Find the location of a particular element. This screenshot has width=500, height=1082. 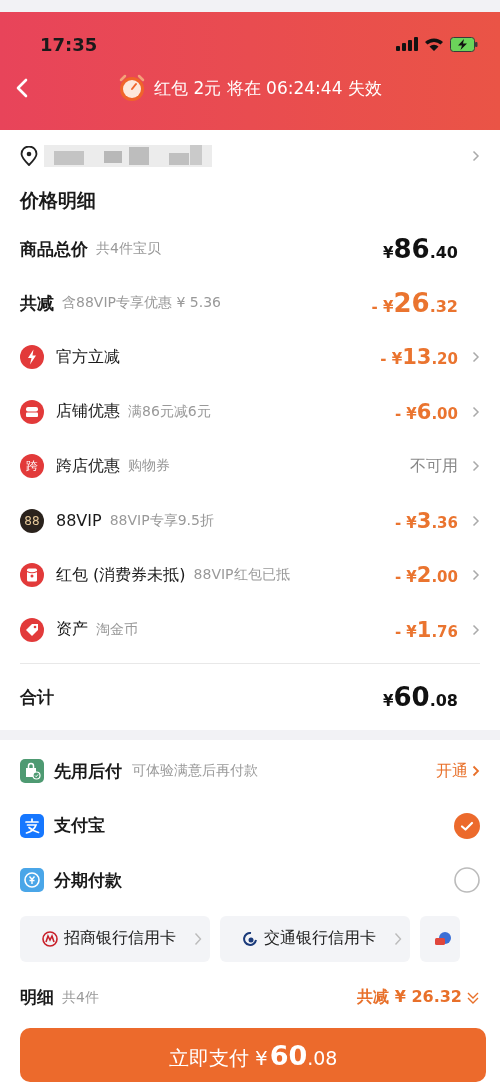

item-count: 共4件 is located at coordinates (80, 997).